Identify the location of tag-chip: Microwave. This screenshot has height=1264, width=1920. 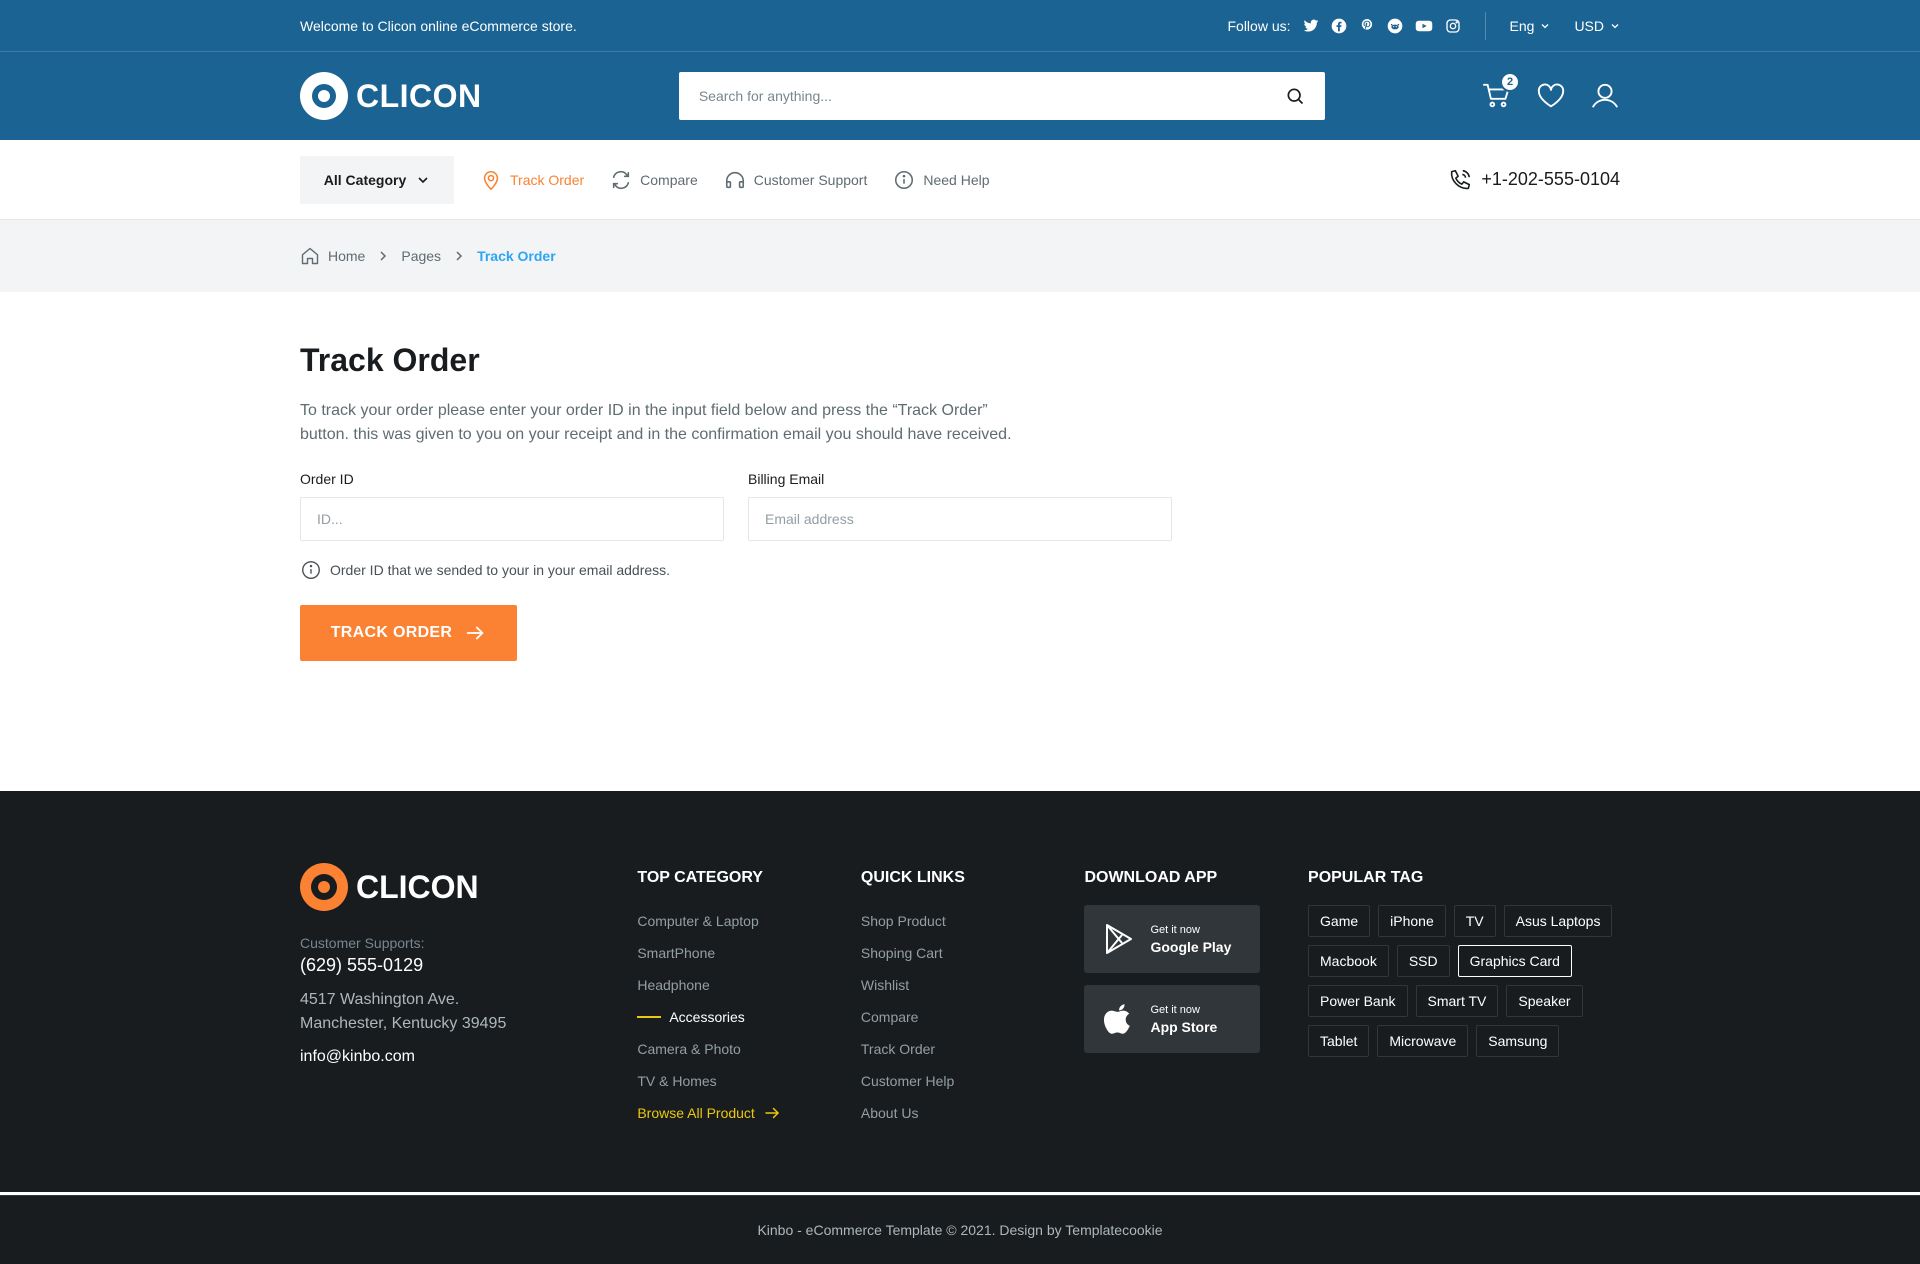
(1423, 1041).